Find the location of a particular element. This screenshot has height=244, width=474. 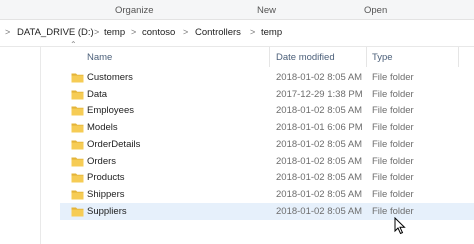

breadcrumb-contoso: contoso is located at coordinates (158, 32).